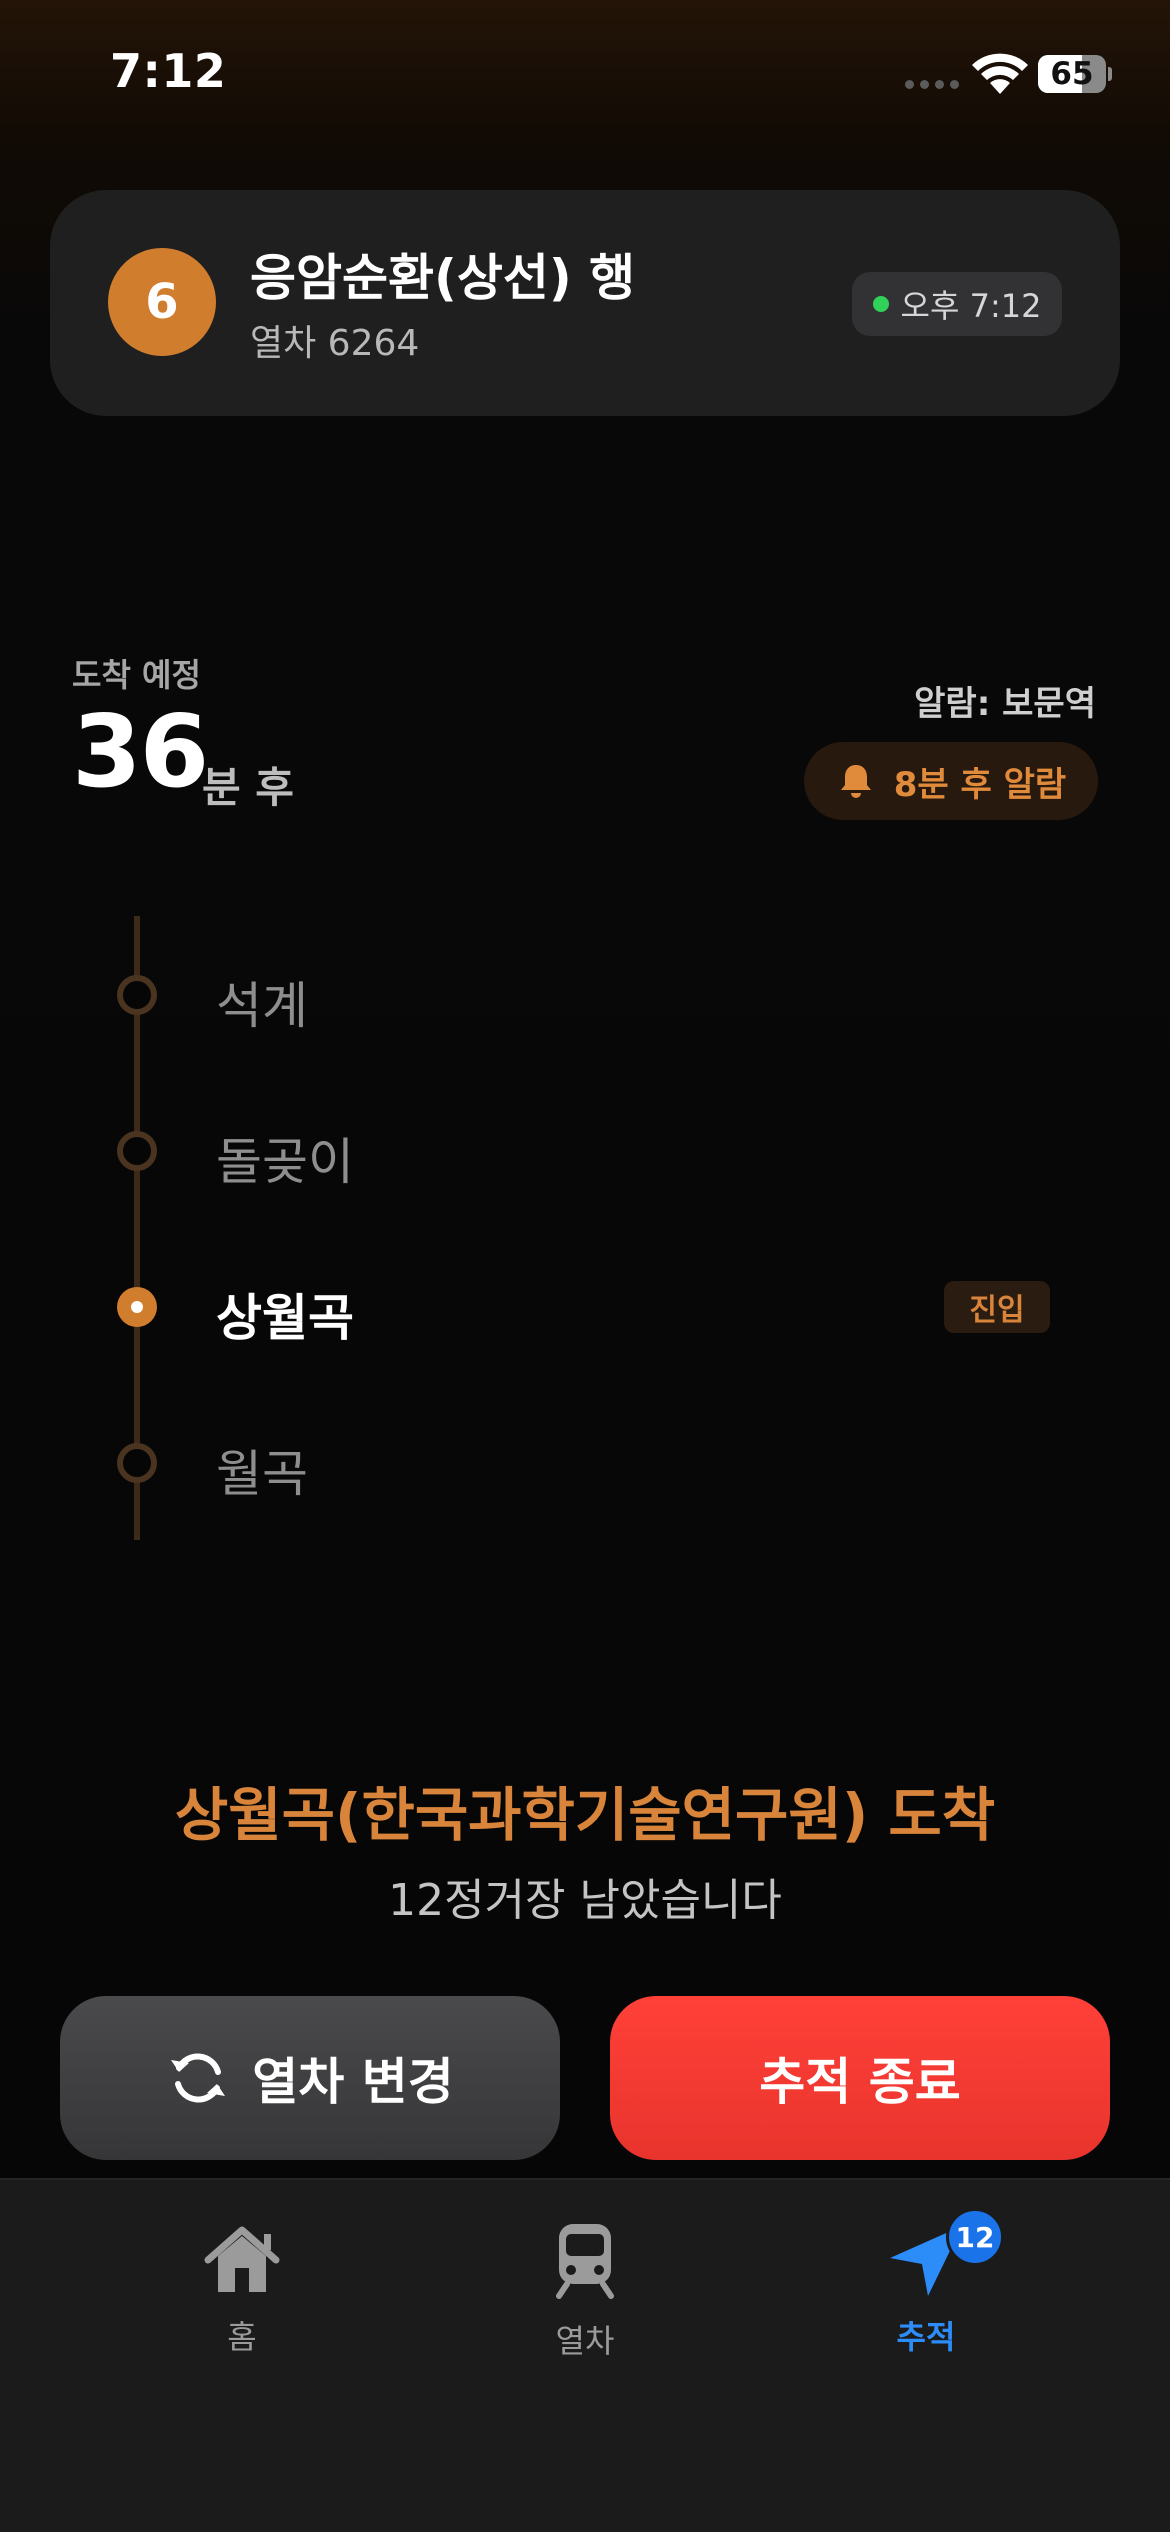 The image size is (1170, 2532). I want to click on change-train-label: 열차 변경, so click(353, 2082).